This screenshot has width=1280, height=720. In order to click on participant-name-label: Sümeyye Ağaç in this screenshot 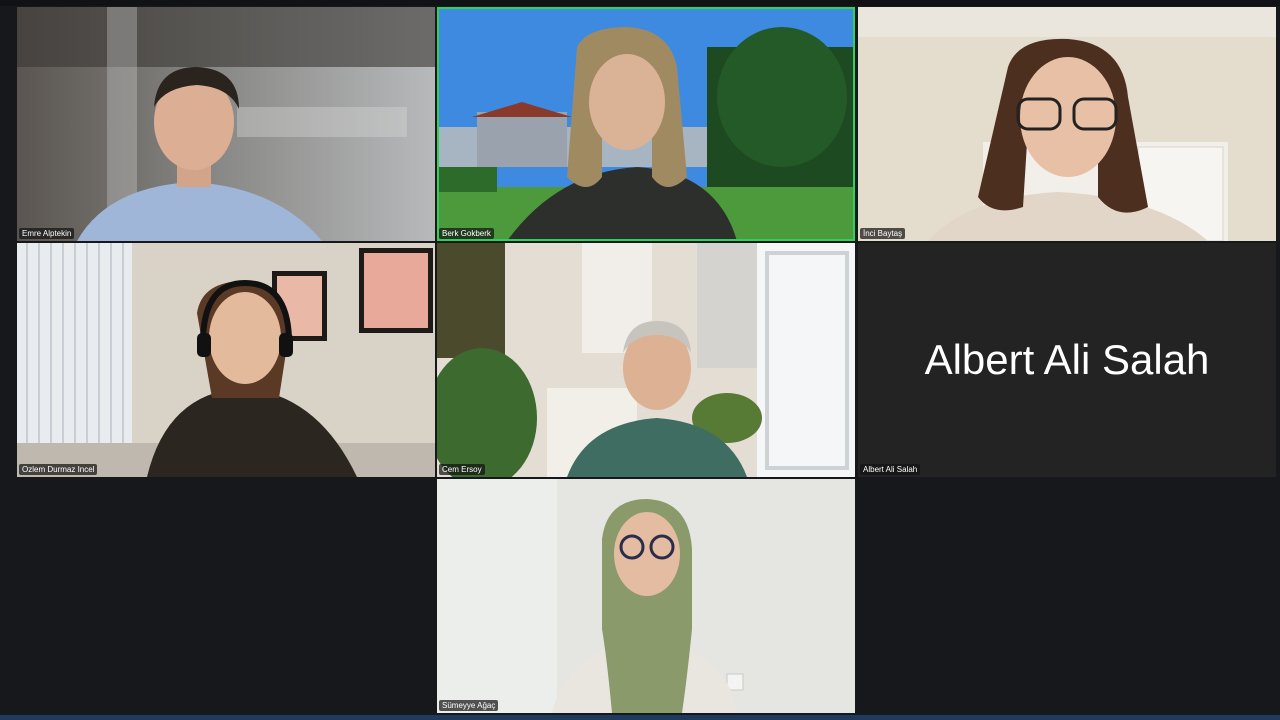, I will do `click(469, 705)`.